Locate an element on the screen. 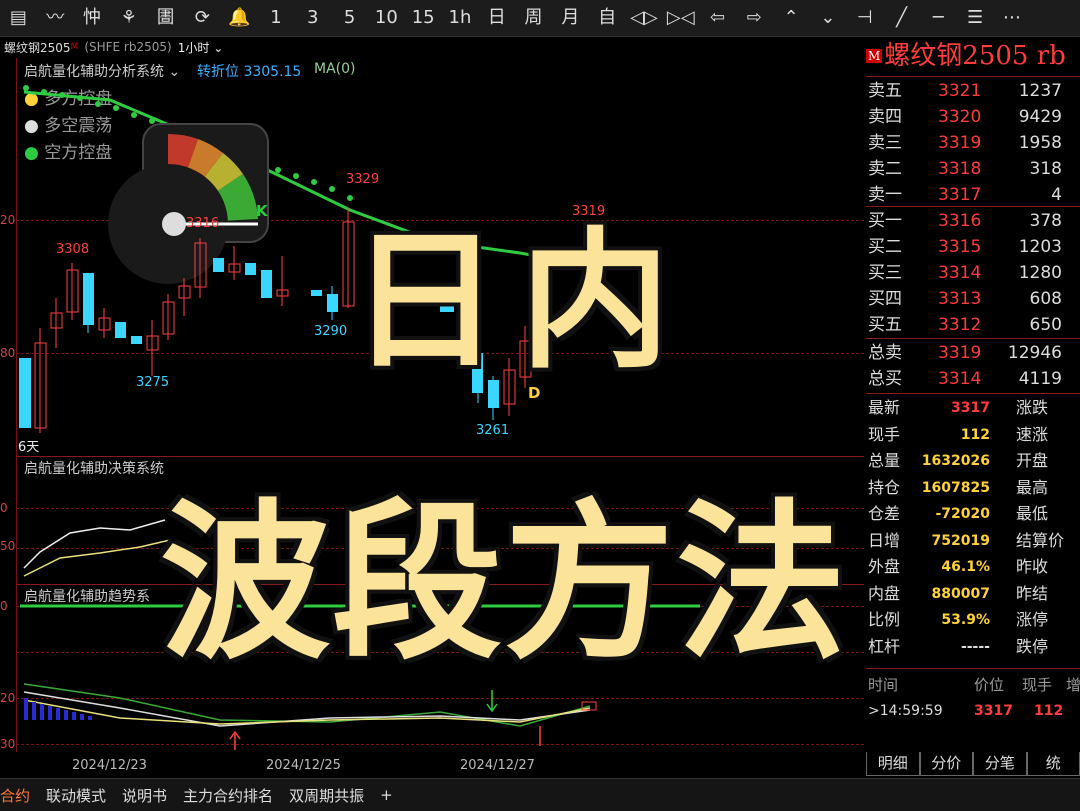 Image resolution: width=1080 pixels, height=811 pixels. date-label: 2024/12/25 is located at coordinates (303, 765).